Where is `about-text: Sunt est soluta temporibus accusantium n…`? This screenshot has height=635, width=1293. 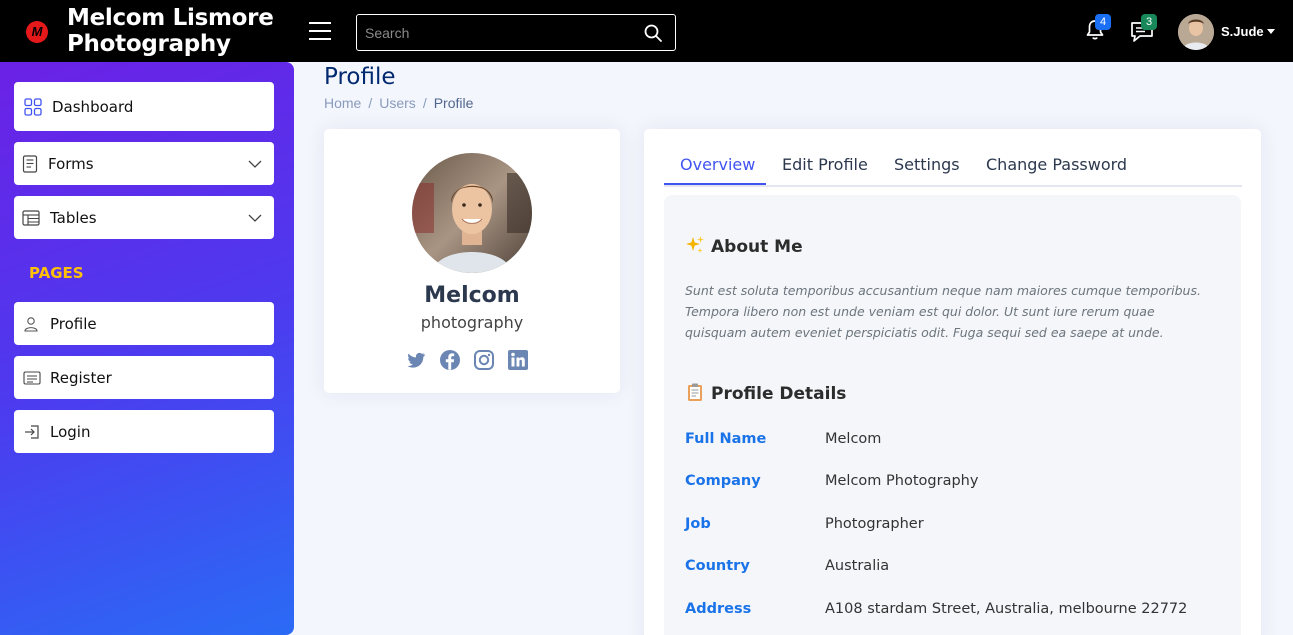
about-text: Sunt est soluta temporibus accusantium n… is located at coordinates (943, 311).